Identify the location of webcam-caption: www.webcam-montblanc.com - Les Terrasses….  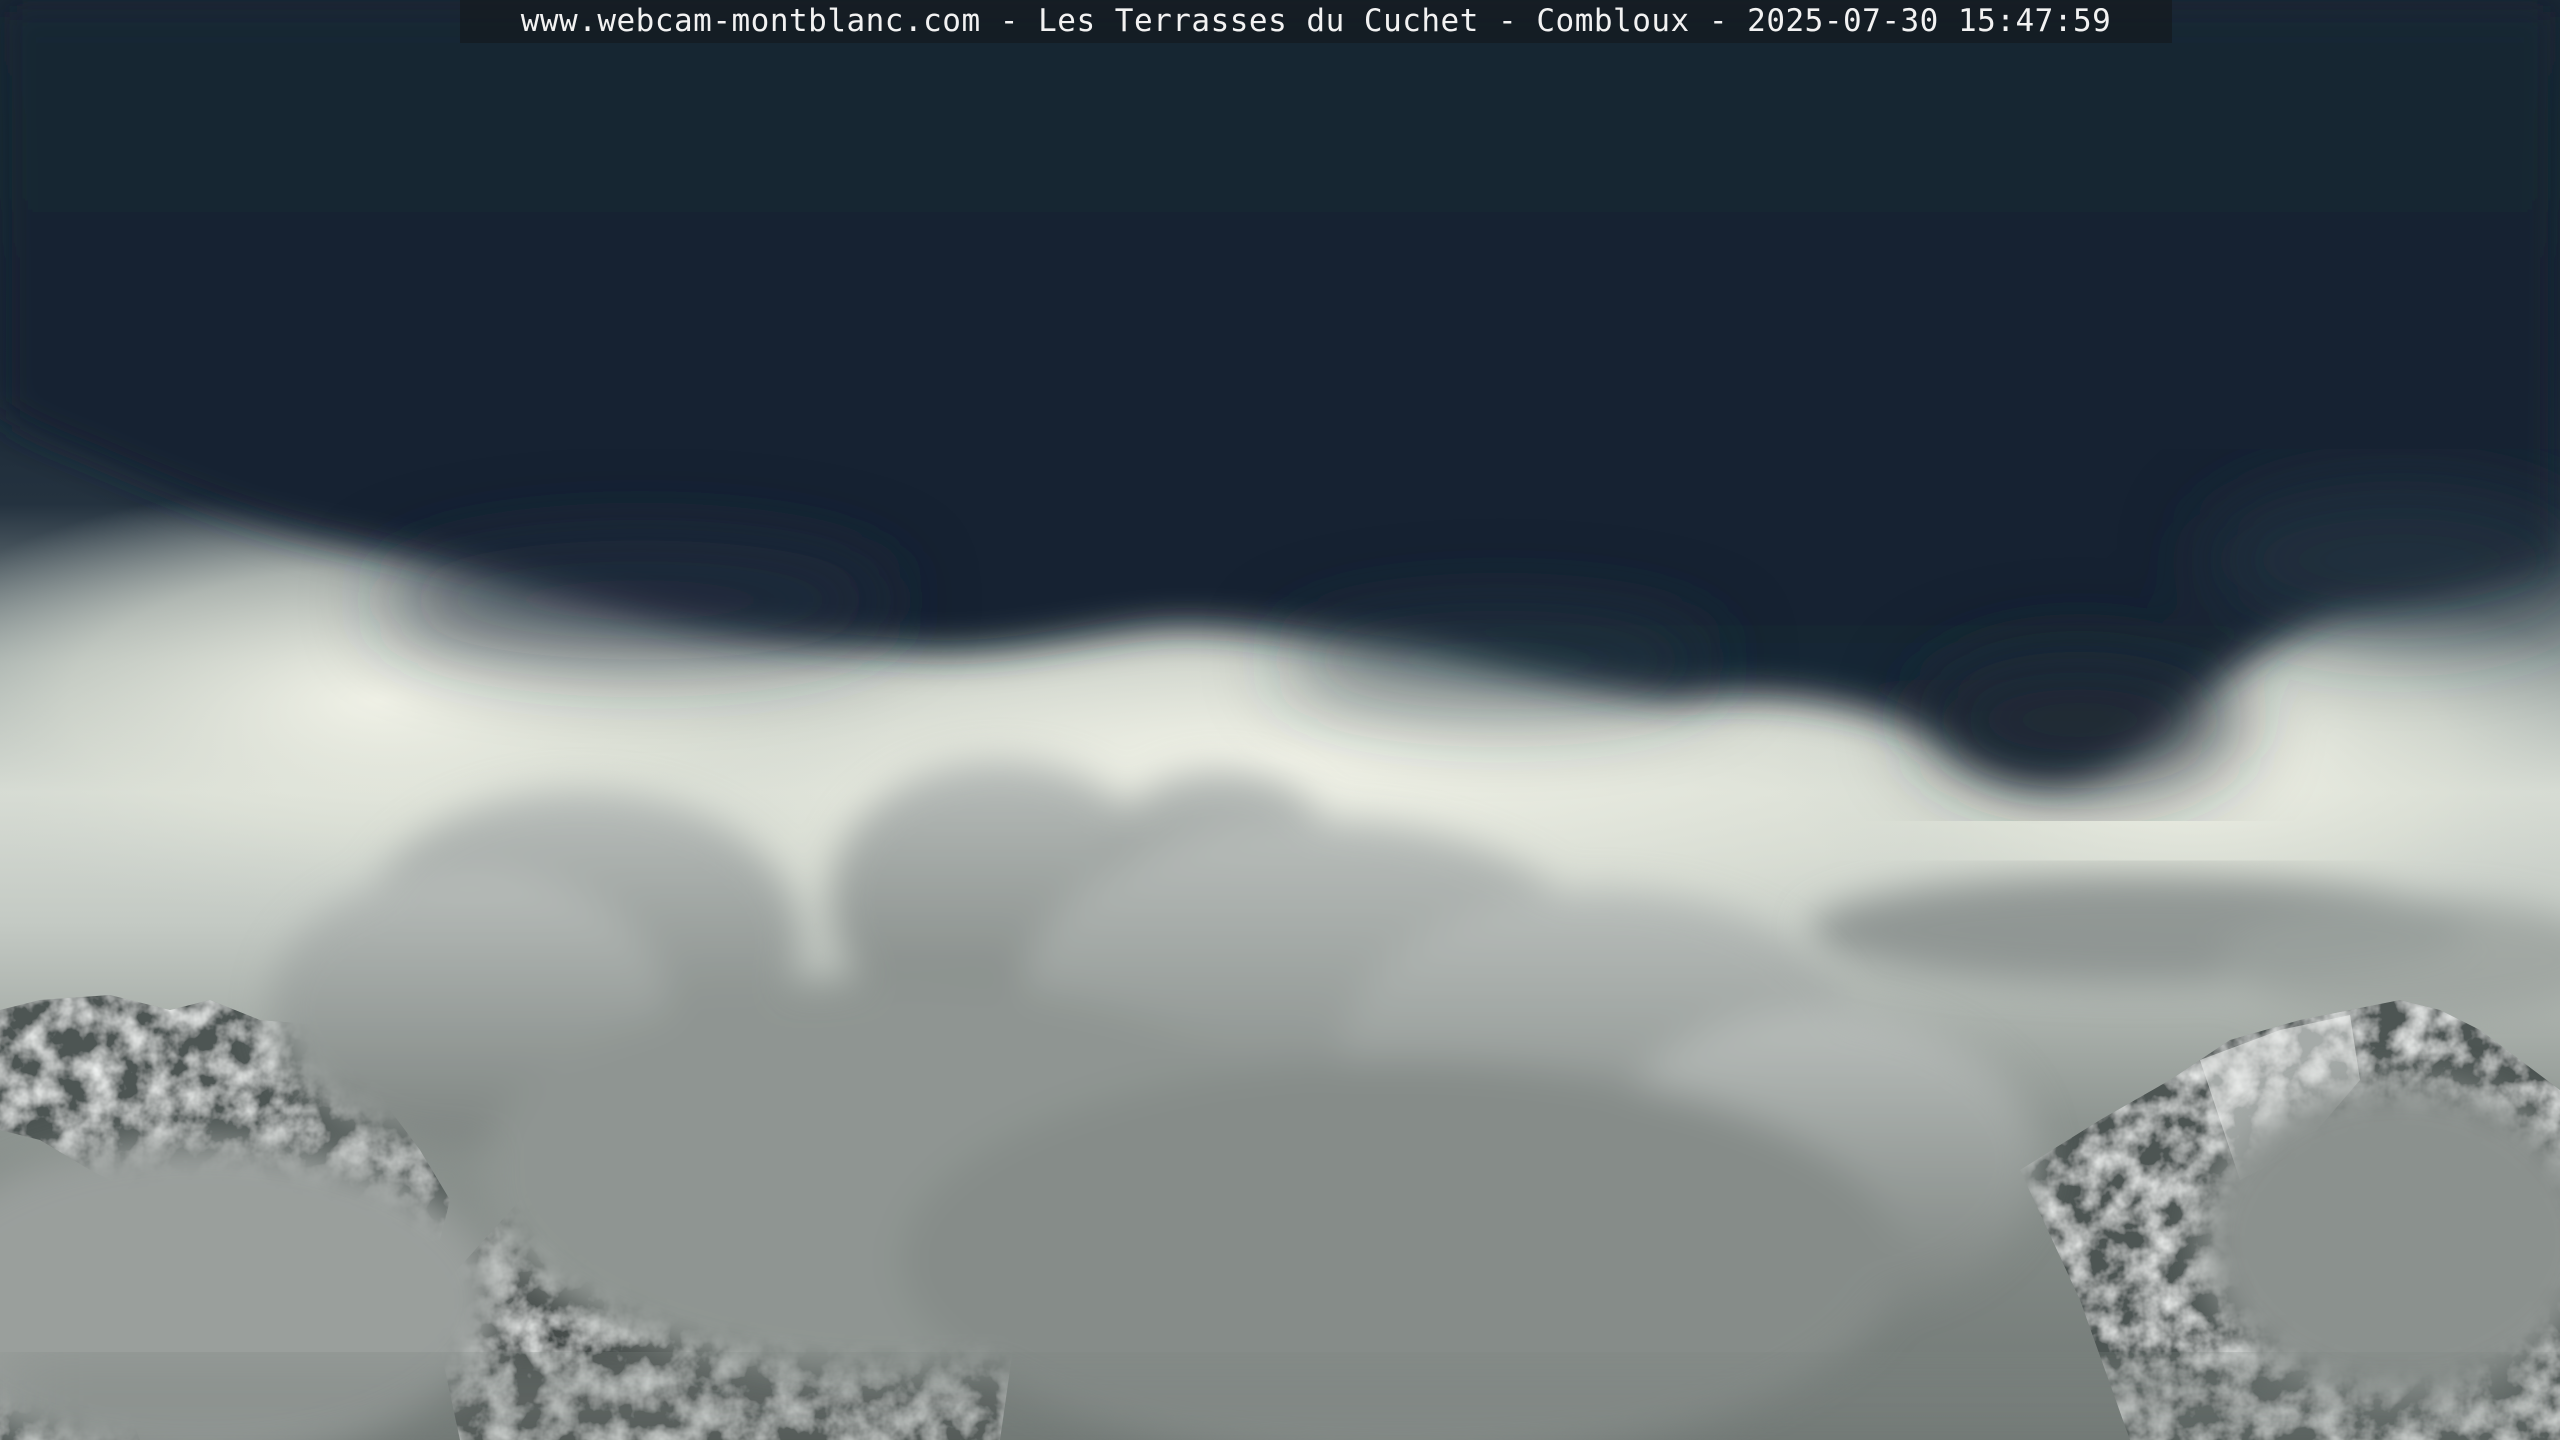
(1316, 21).